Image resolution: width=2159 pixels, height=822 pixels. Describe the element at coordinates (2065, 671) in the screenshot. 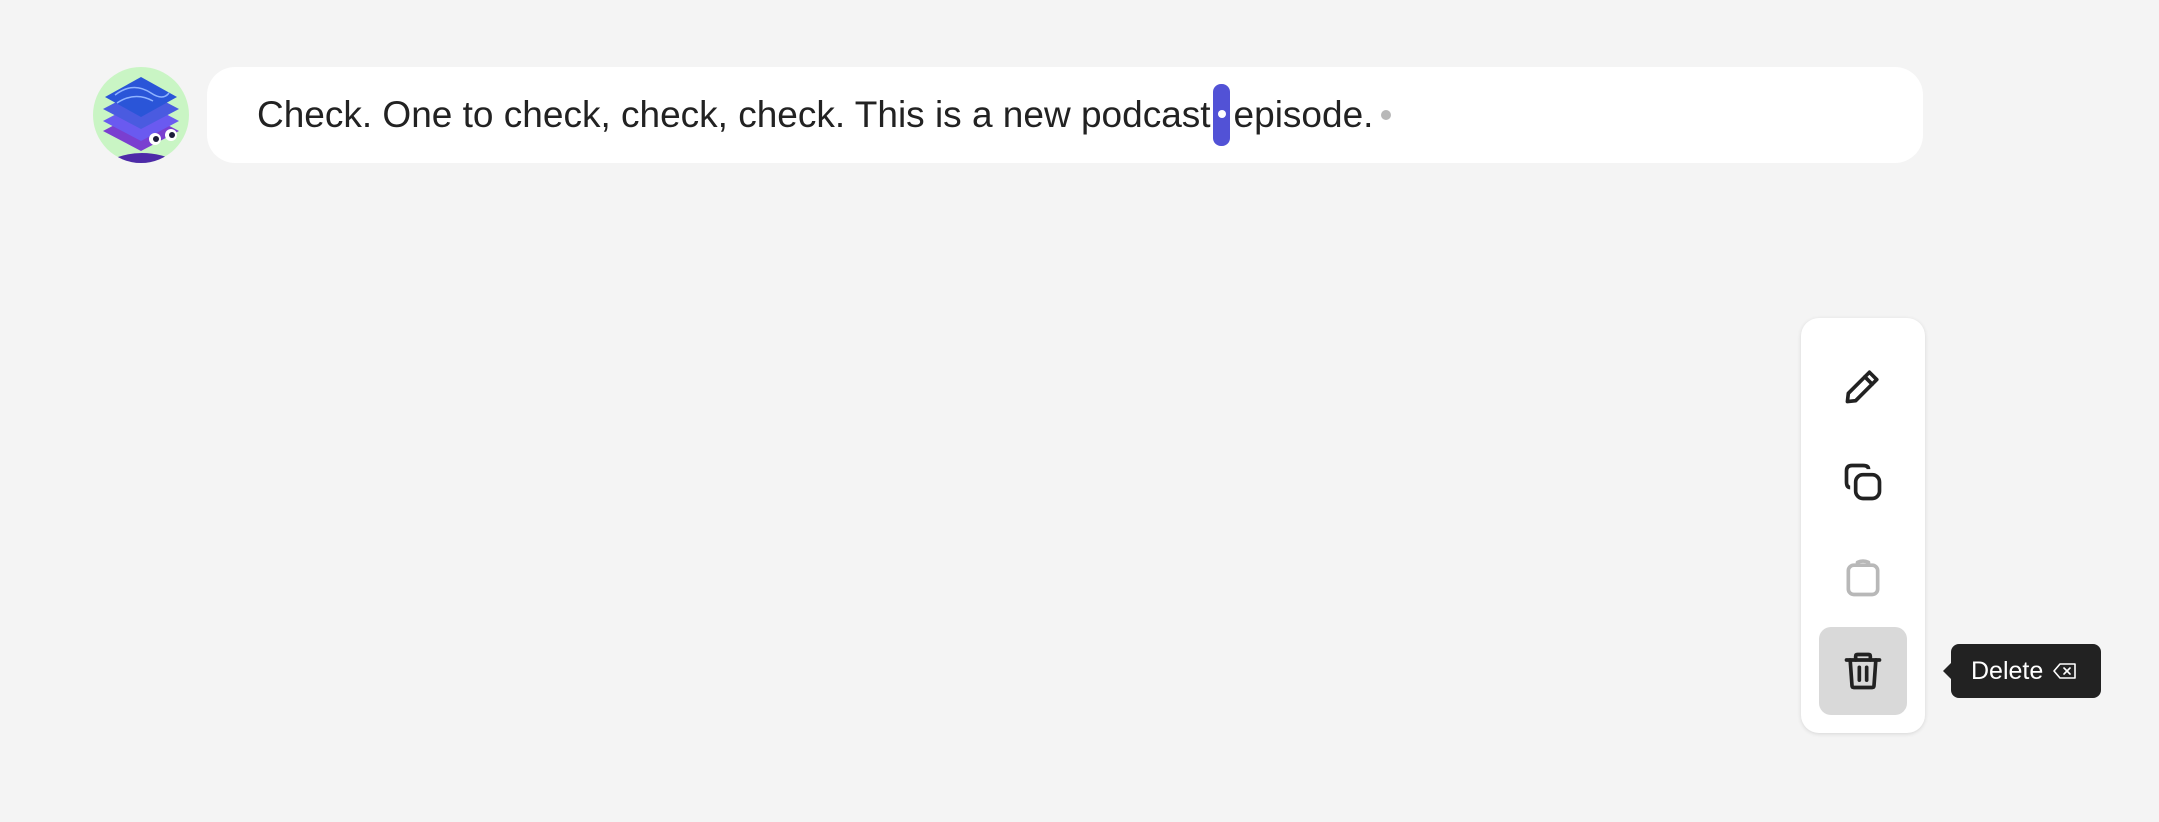

I see `backspace-key-icon` at that location.